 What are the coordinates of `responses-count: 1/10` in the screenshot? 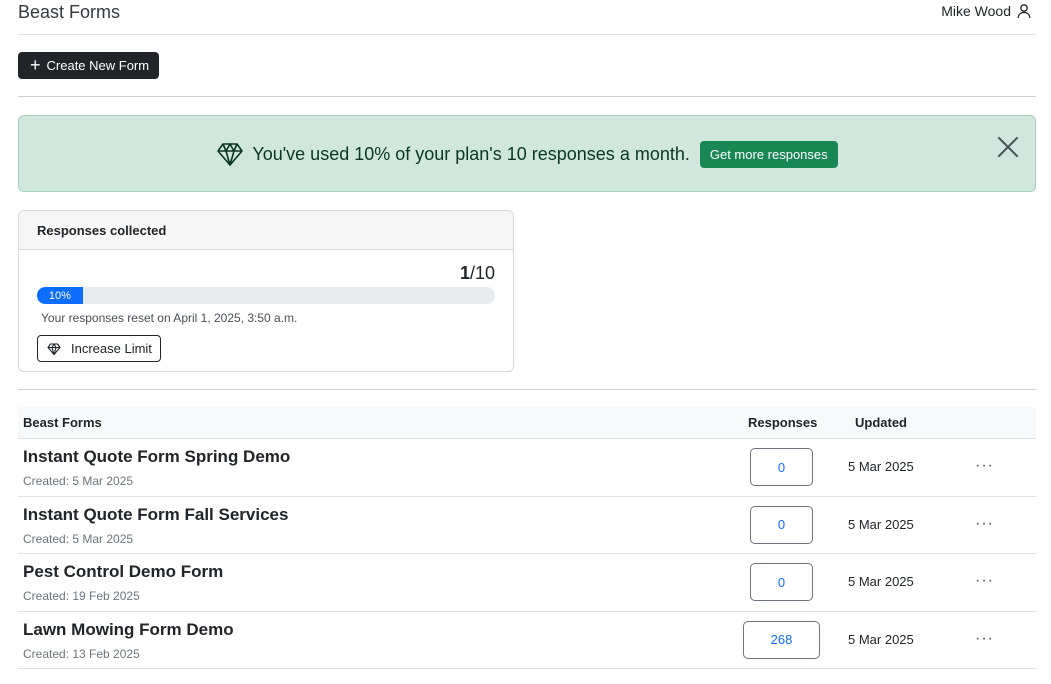 It's located at (477, 273).